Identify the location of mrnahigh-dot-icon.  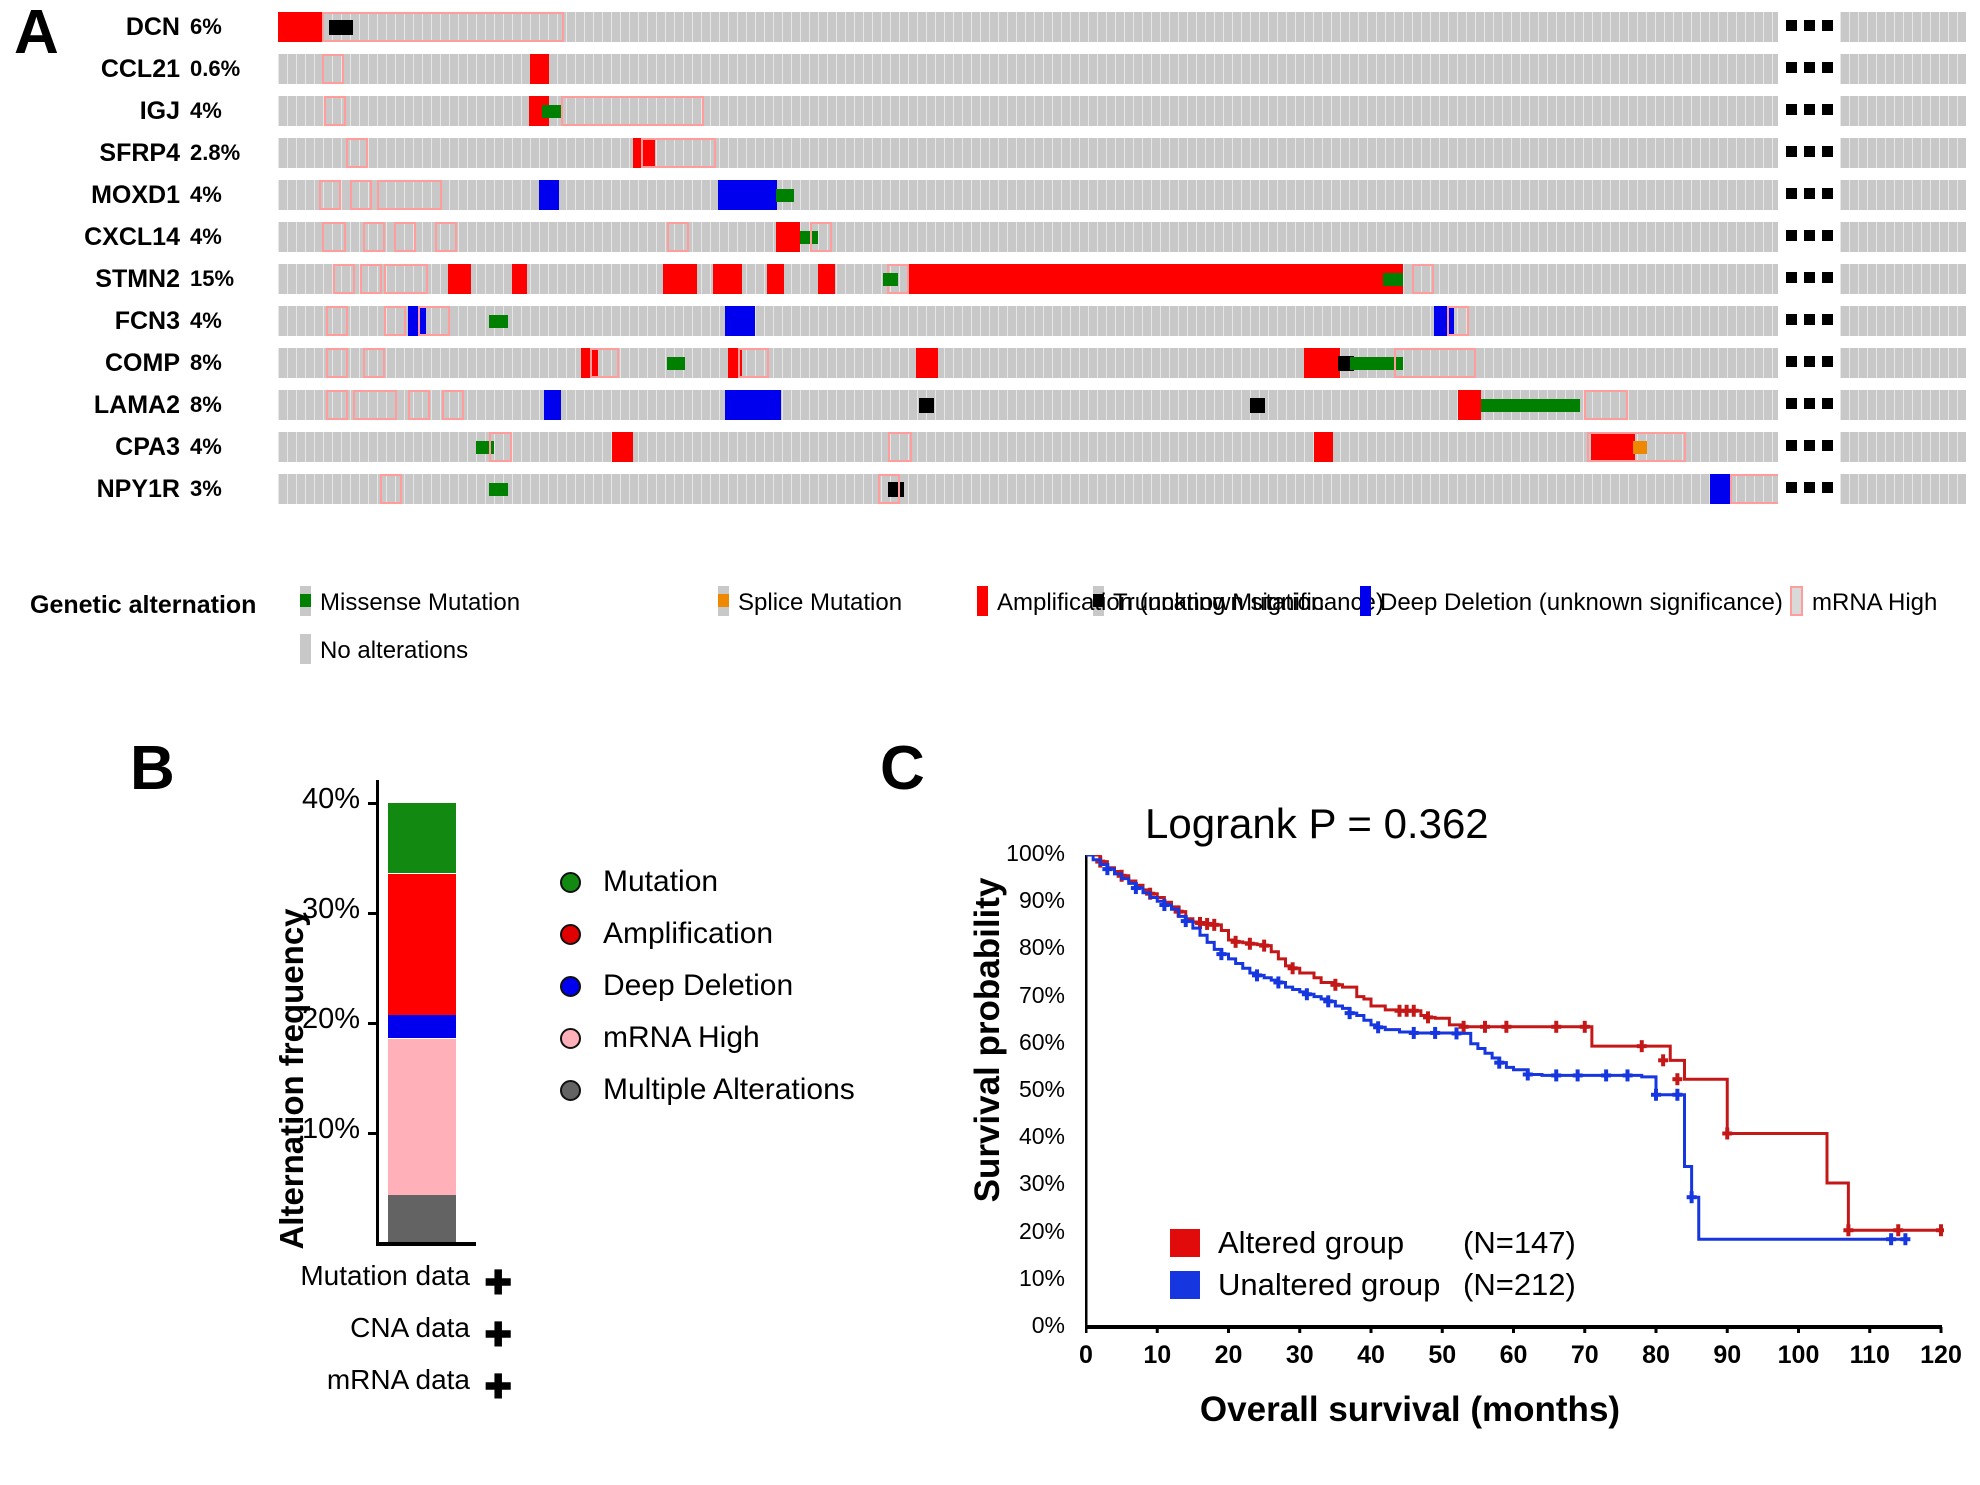
(570, 1038).